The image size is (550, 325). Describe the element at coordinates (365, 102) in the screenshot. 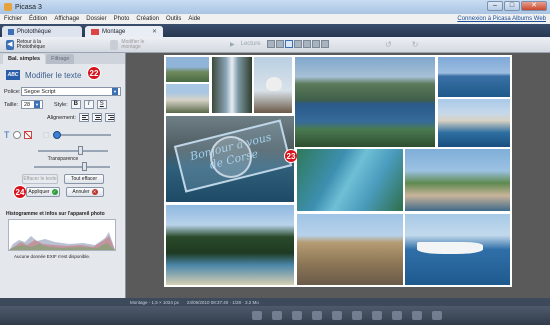

I see `collage-photo-harbor` at that location.